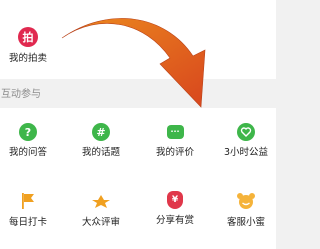  I want to click on my-qa-item: ? 我的问答, so click(28, 145).